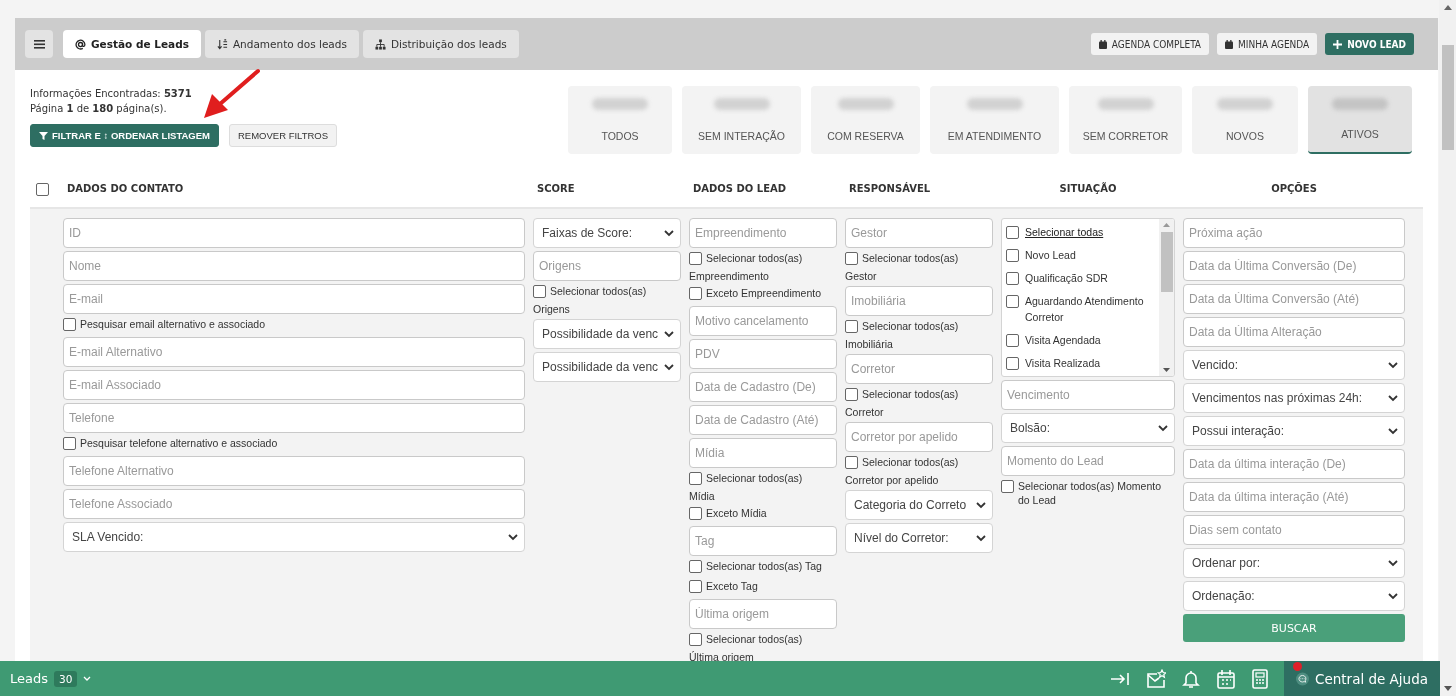 The width and height of the screenshot is (1456, 696). I want to click on text-field: Empreendimento, so click(763, 233).